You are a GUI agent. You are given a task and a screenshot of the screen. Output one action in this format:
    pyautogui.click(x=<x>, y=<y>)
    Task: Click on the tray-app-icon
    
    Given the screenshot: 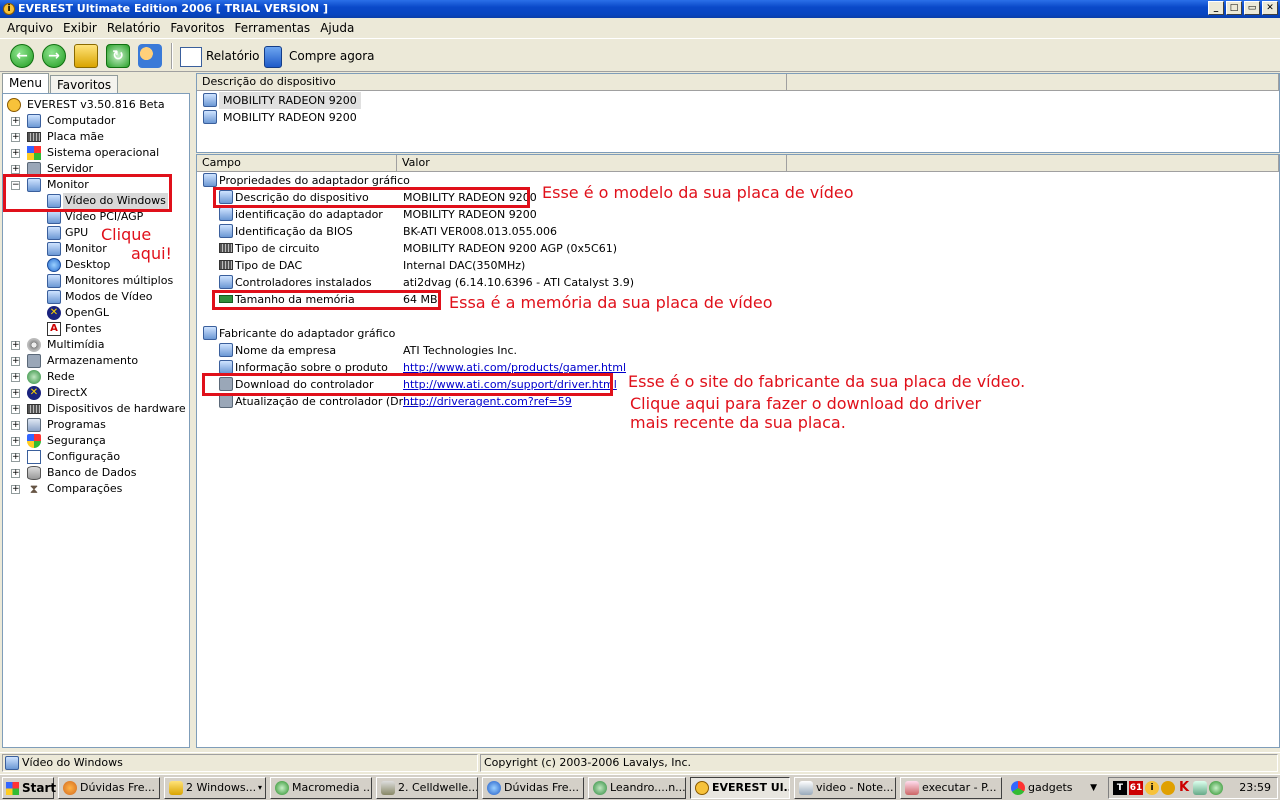 What is the action you would take?
    pyautogui.click(x=1216, y=788)
    